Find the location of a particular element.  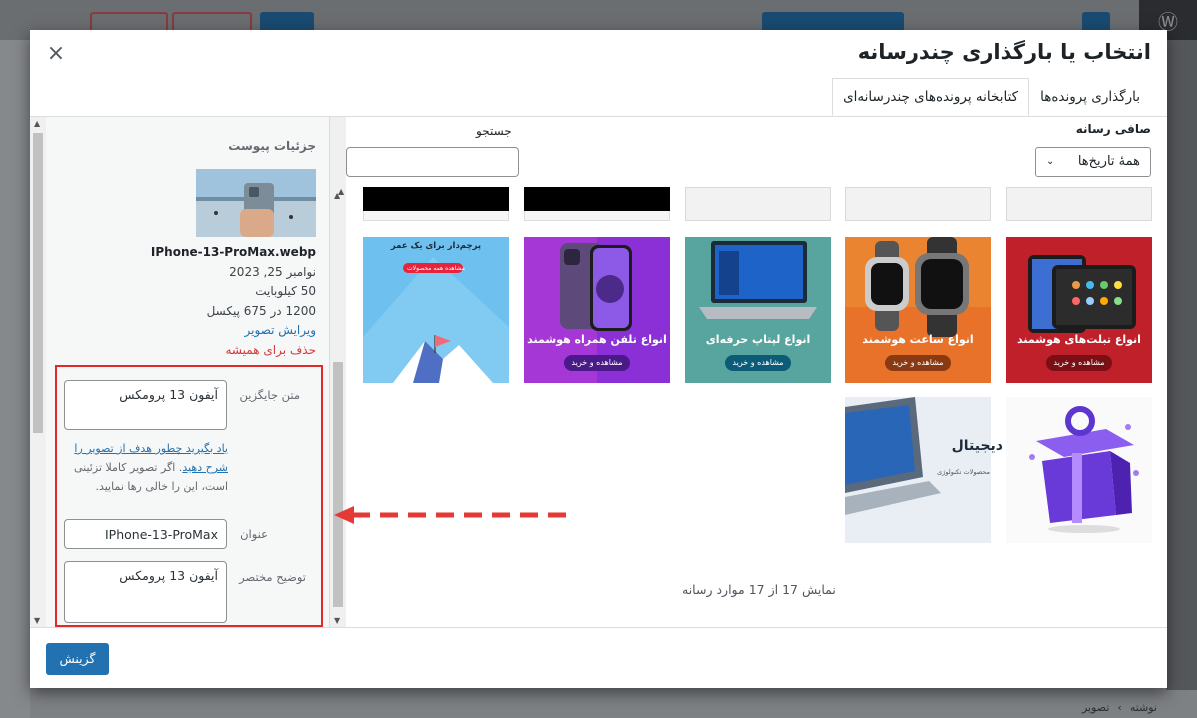

tile-title: انواع تلفن همراه هوشمند is located at coordinates (597, 339).